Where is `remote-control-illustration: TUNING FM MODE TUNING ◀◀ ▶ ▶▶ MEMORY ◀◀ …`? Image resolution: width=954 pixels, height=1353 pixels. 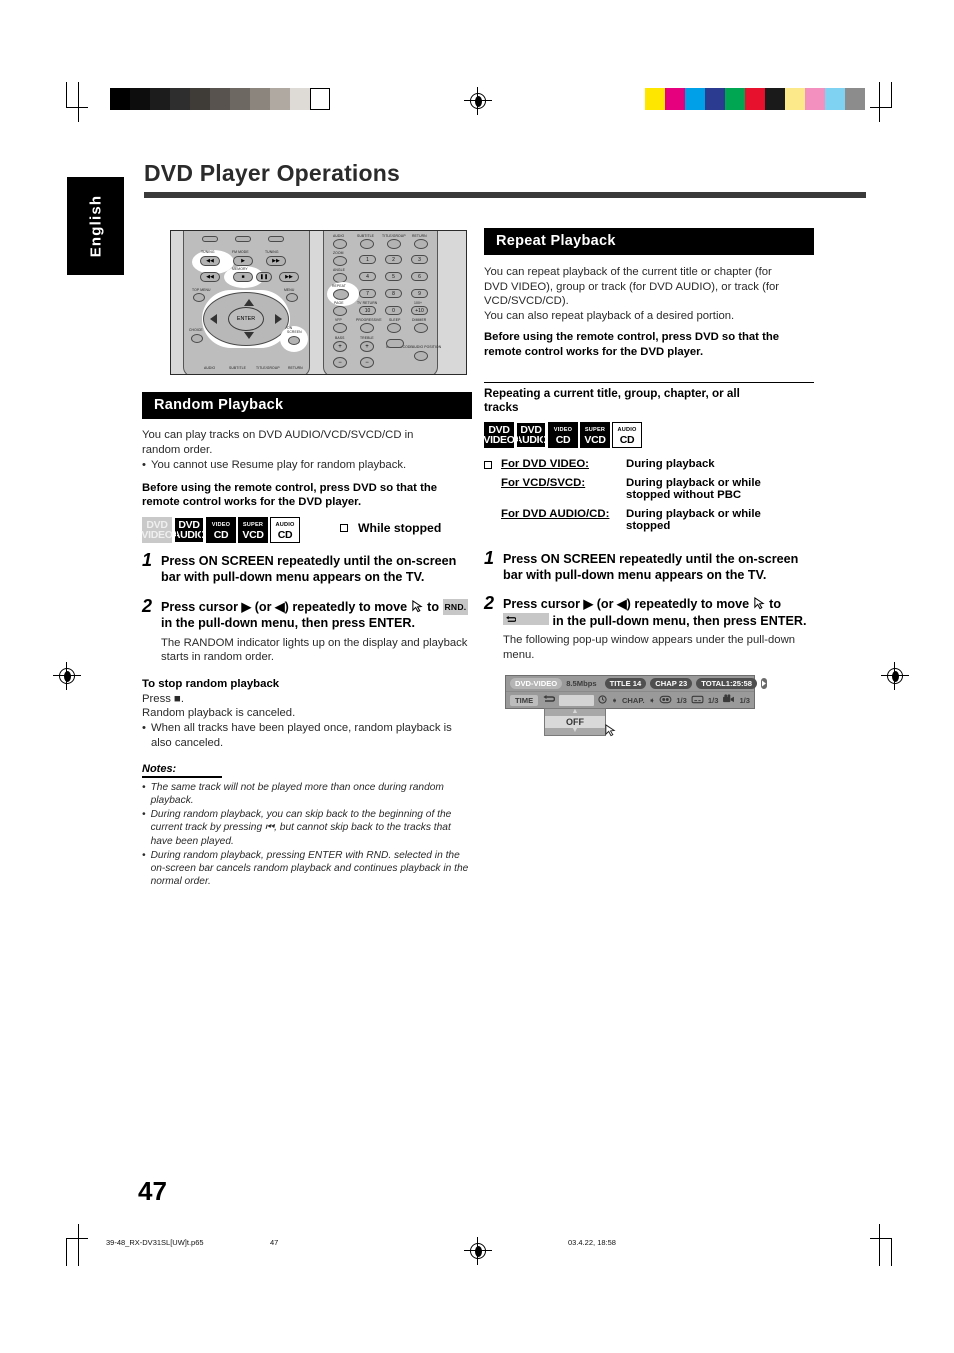
remote-control-illustration: TUNING FM MODE TUNING ◀◀ ▶ ▶▶ MEMORY ◀◀ … is located at coordinates (318, 302).